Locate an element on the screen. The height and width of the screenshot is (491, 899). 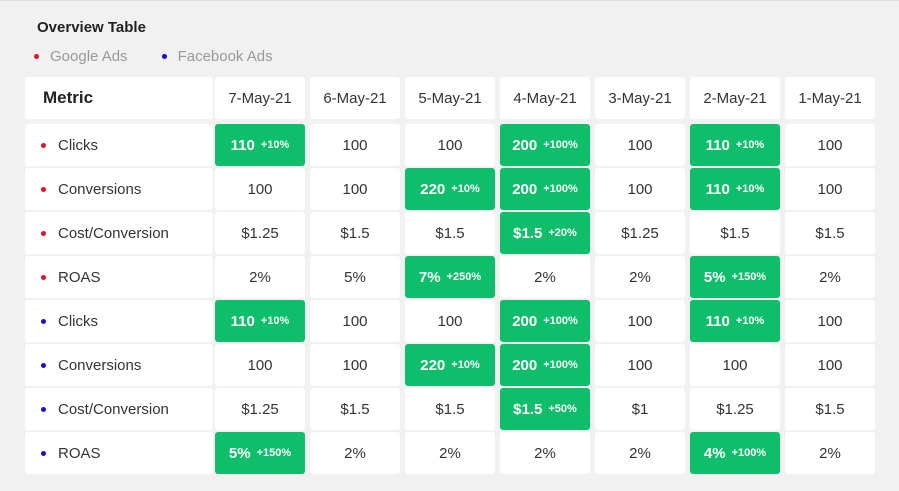
highlighted-cell: 110 +10% is located at coordinates (735, 321).